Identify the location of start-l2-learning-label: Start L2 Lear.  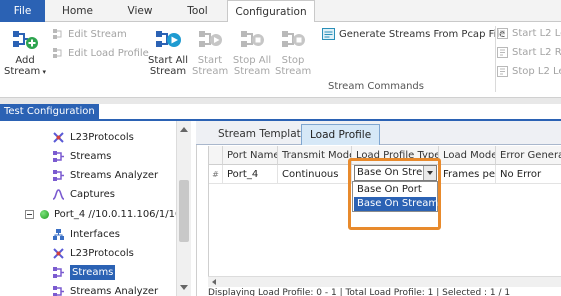
(536, 33).